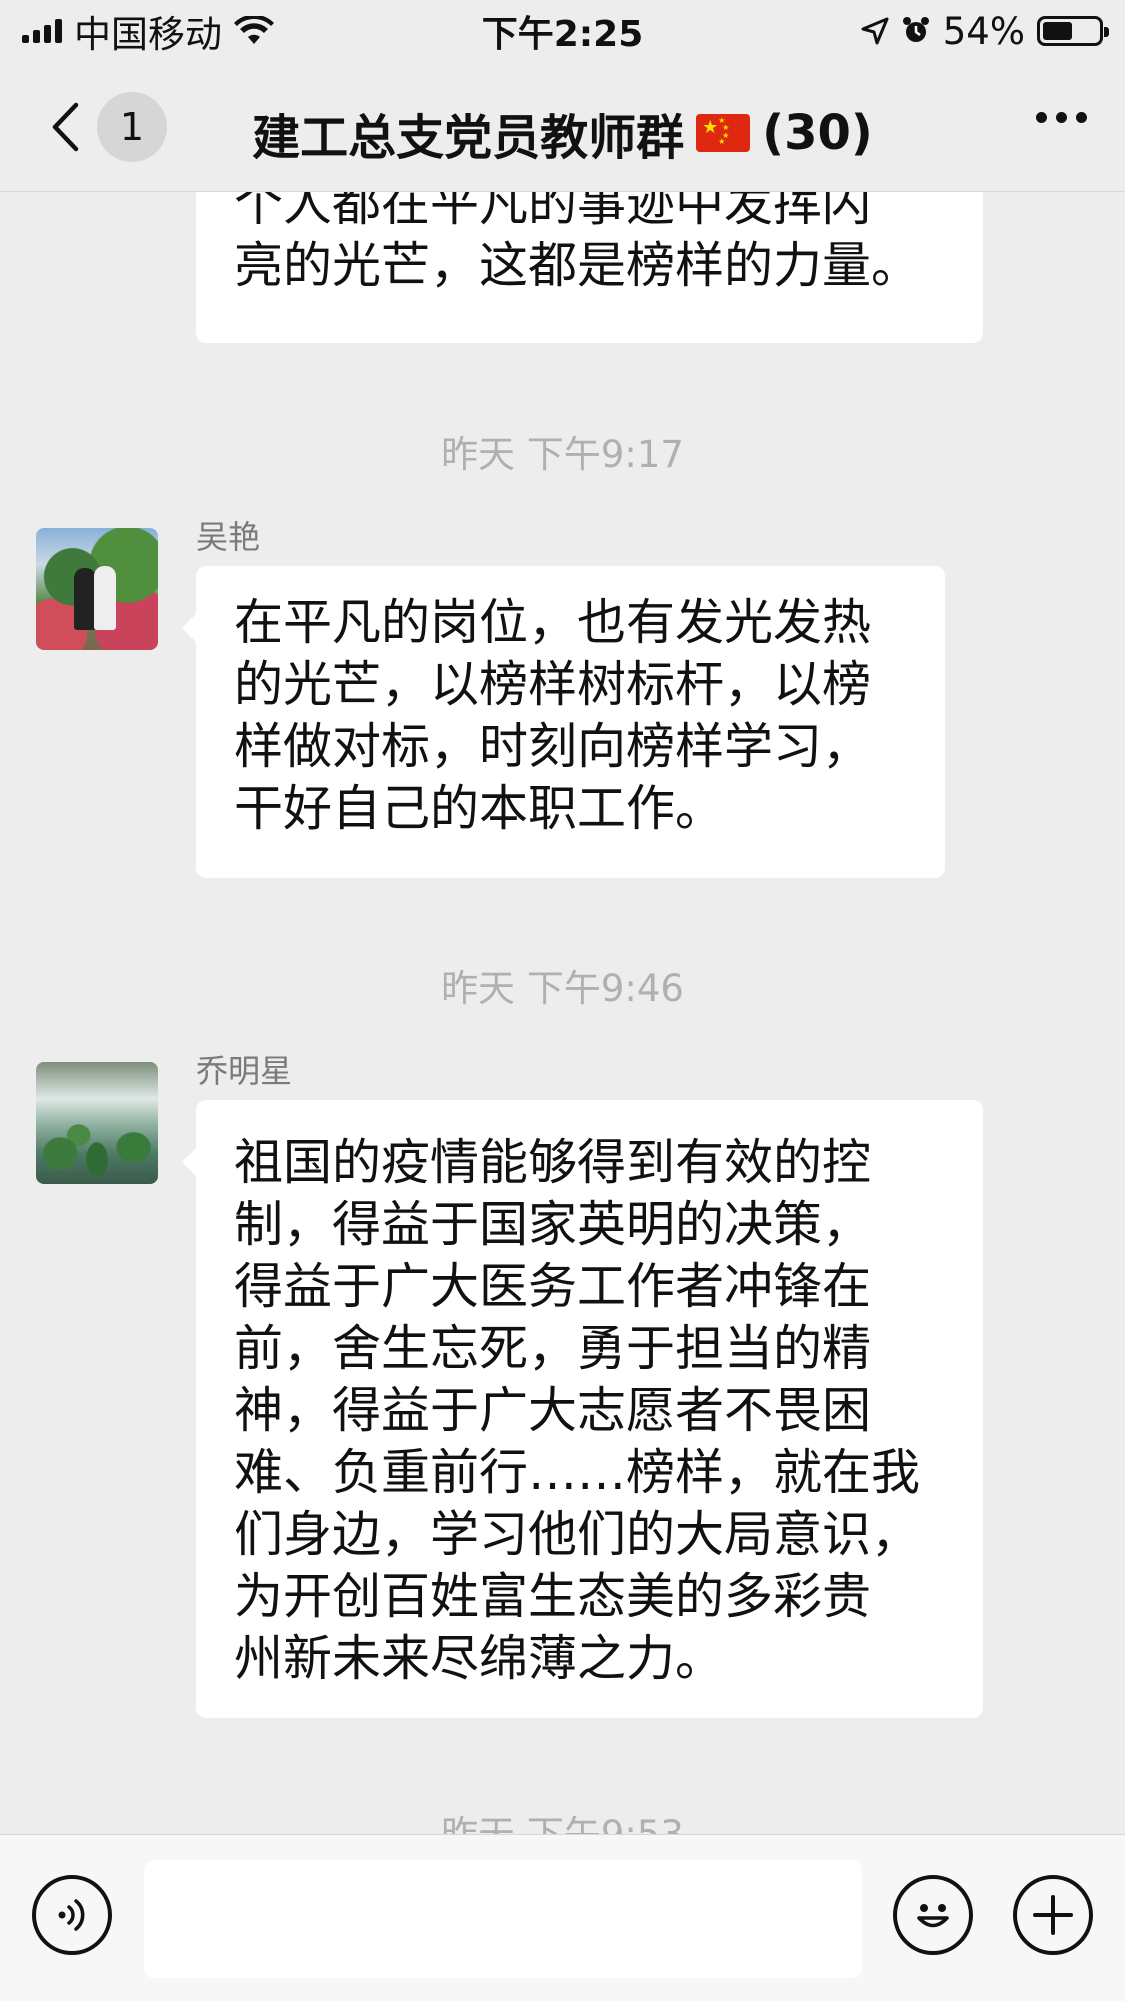  I want to click on message-line: 个人都在平凡的事迹中发挥闪, so click(553, 212).